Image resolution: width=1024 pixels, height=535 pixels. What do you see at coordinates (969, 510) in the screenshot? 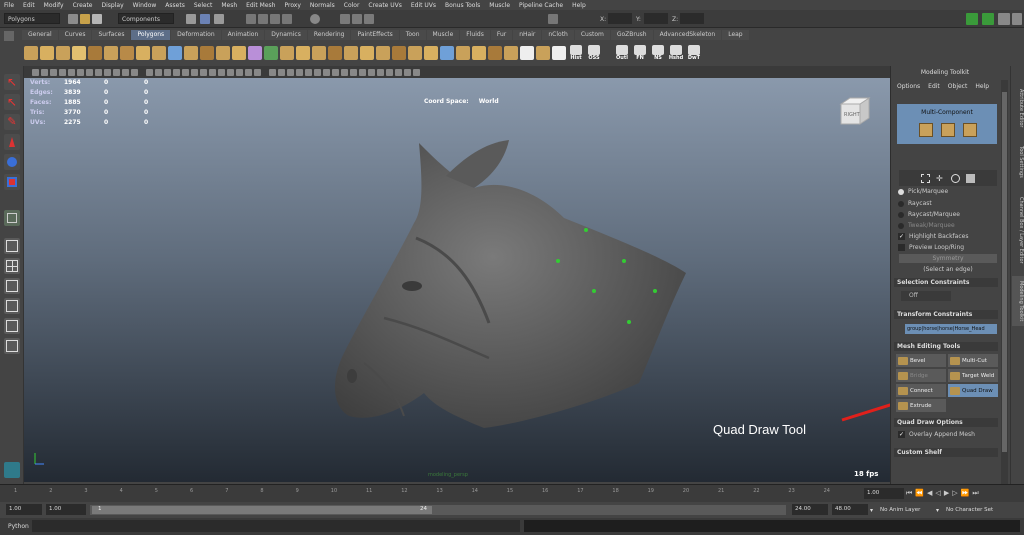
I see `character-set-dropdown: No Character Set` at bounding box center [969, 510].